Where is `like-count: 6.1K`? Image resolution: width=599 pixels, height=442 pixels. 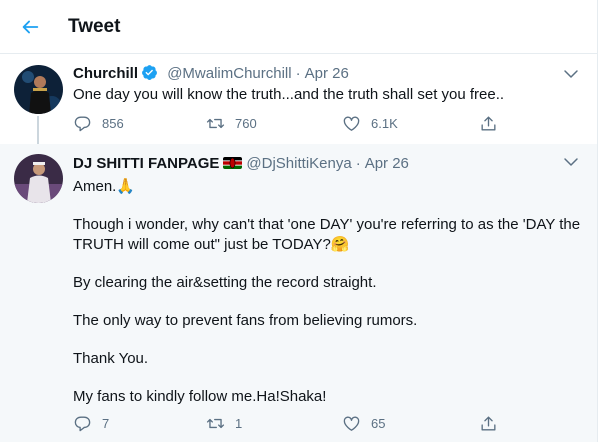 like-count: 6.1K is located at coordinates (384, 123).